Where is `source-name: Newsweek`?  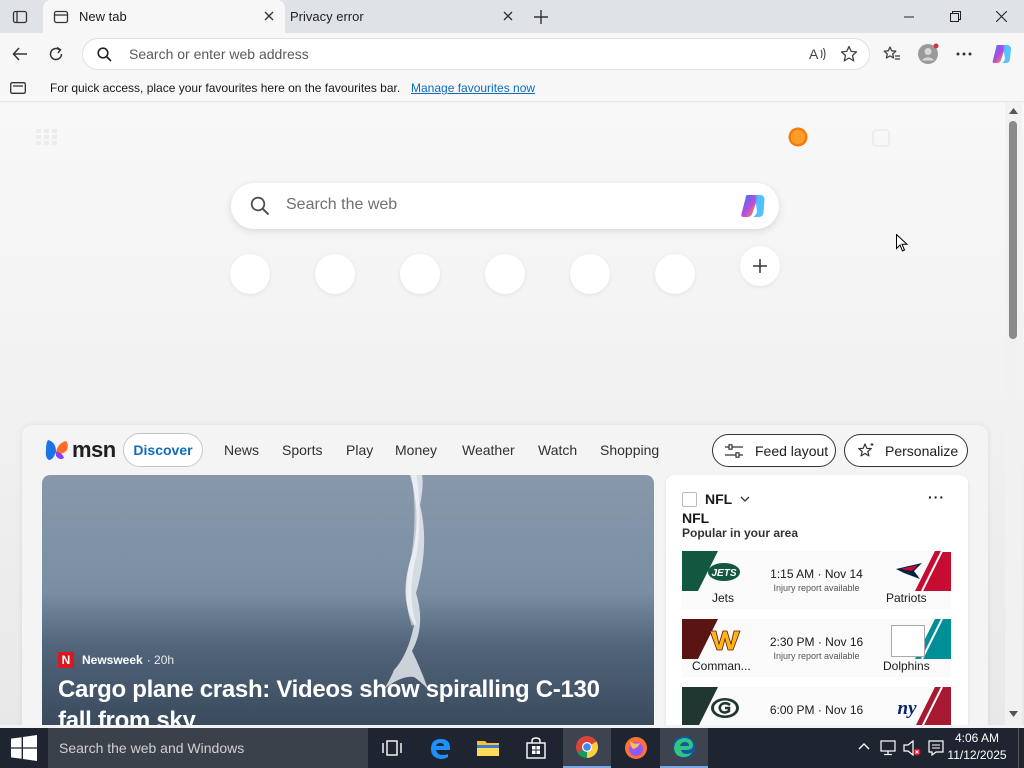
source-name: Newsweek is located at coordinates (112, 660).